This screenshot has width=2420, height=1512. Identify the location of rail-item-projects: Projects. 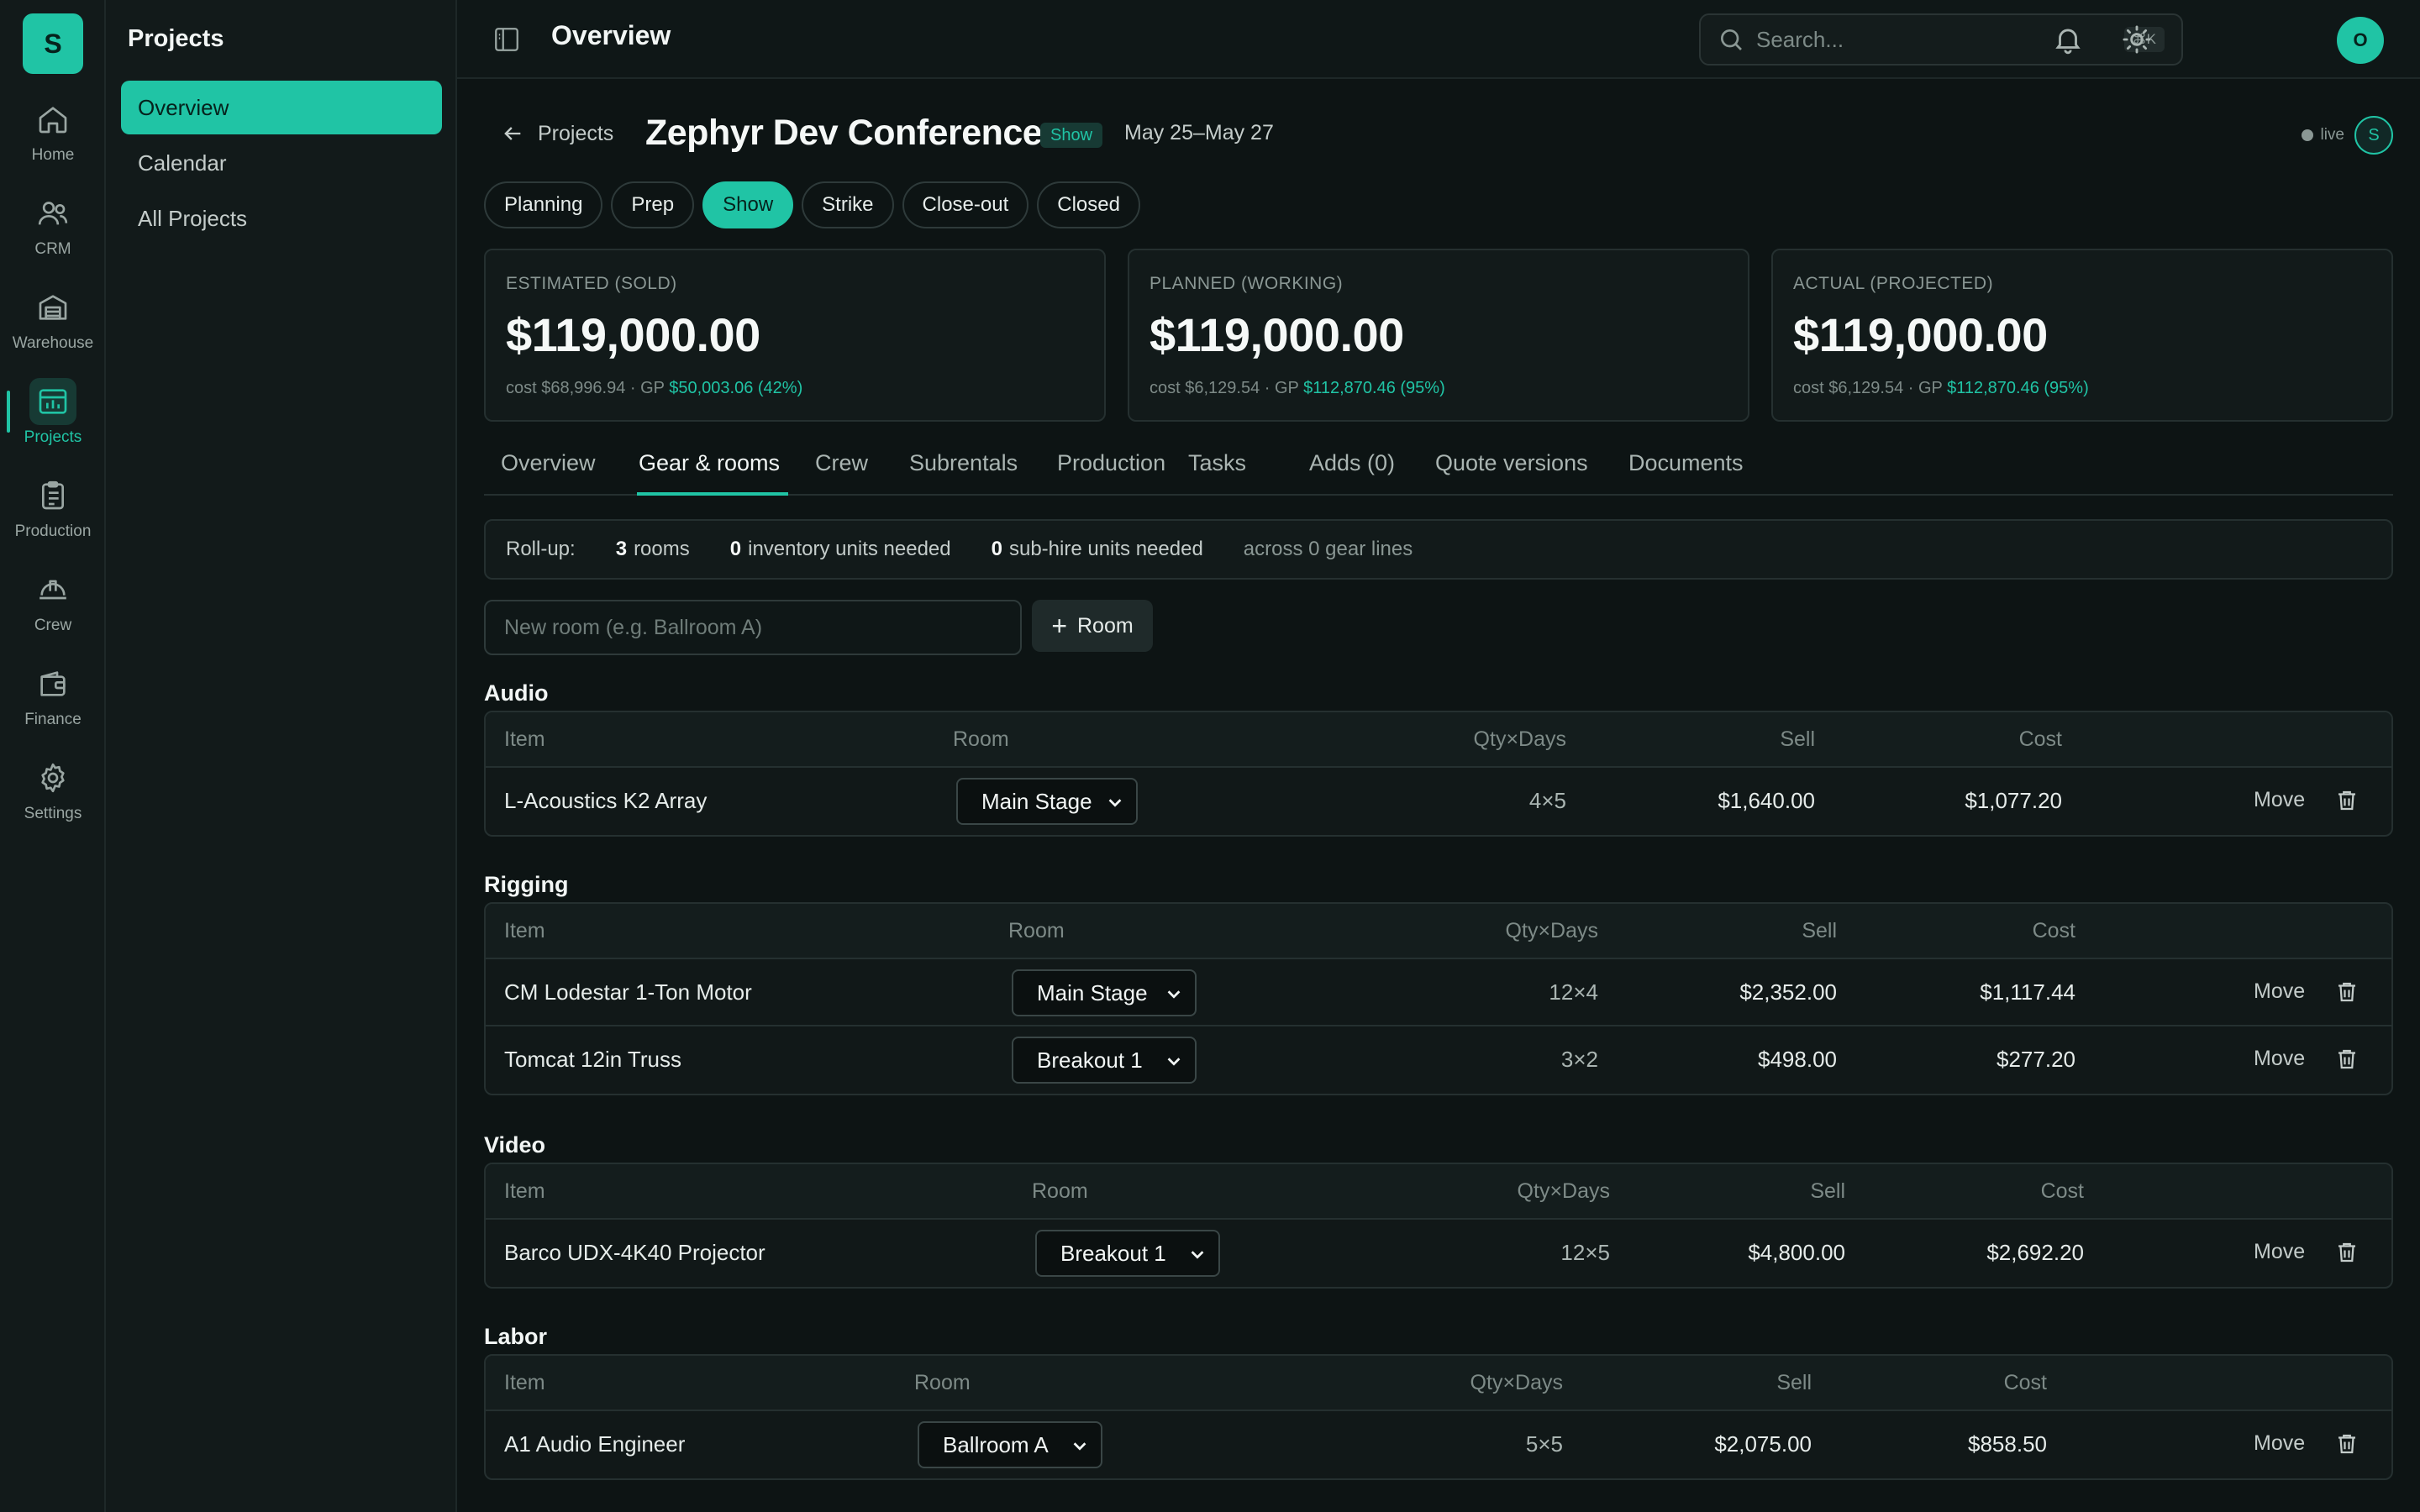
(53, 420).